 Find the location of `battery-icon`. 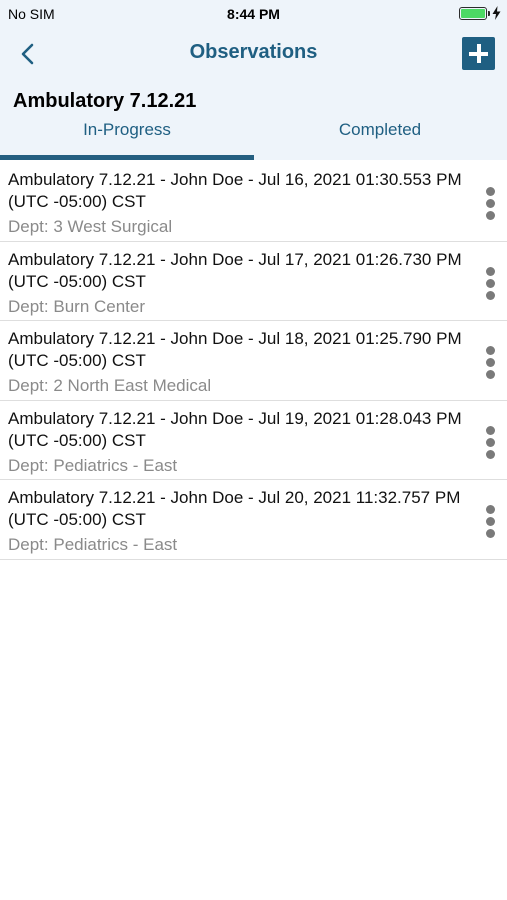

battery-icon is located at coordinates (473, 13).